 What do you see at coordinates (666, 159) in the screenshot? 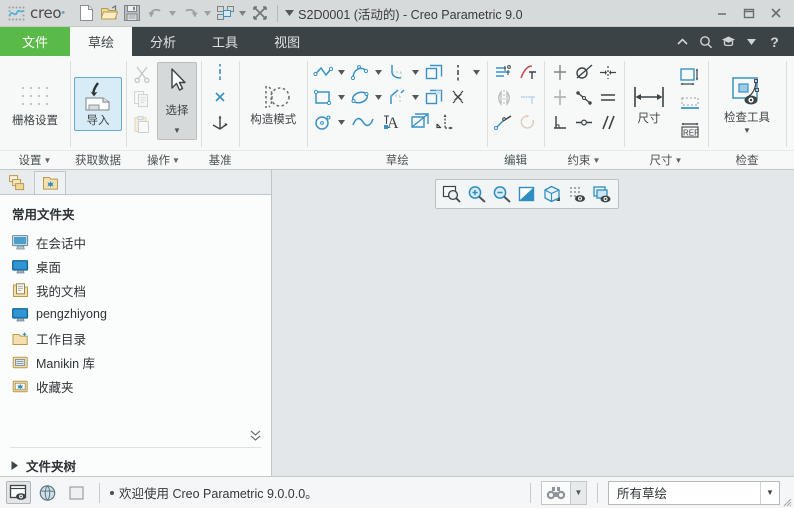
I see `group-label-dimension: 尺寸 ▼` at bounding box center [666, 159].